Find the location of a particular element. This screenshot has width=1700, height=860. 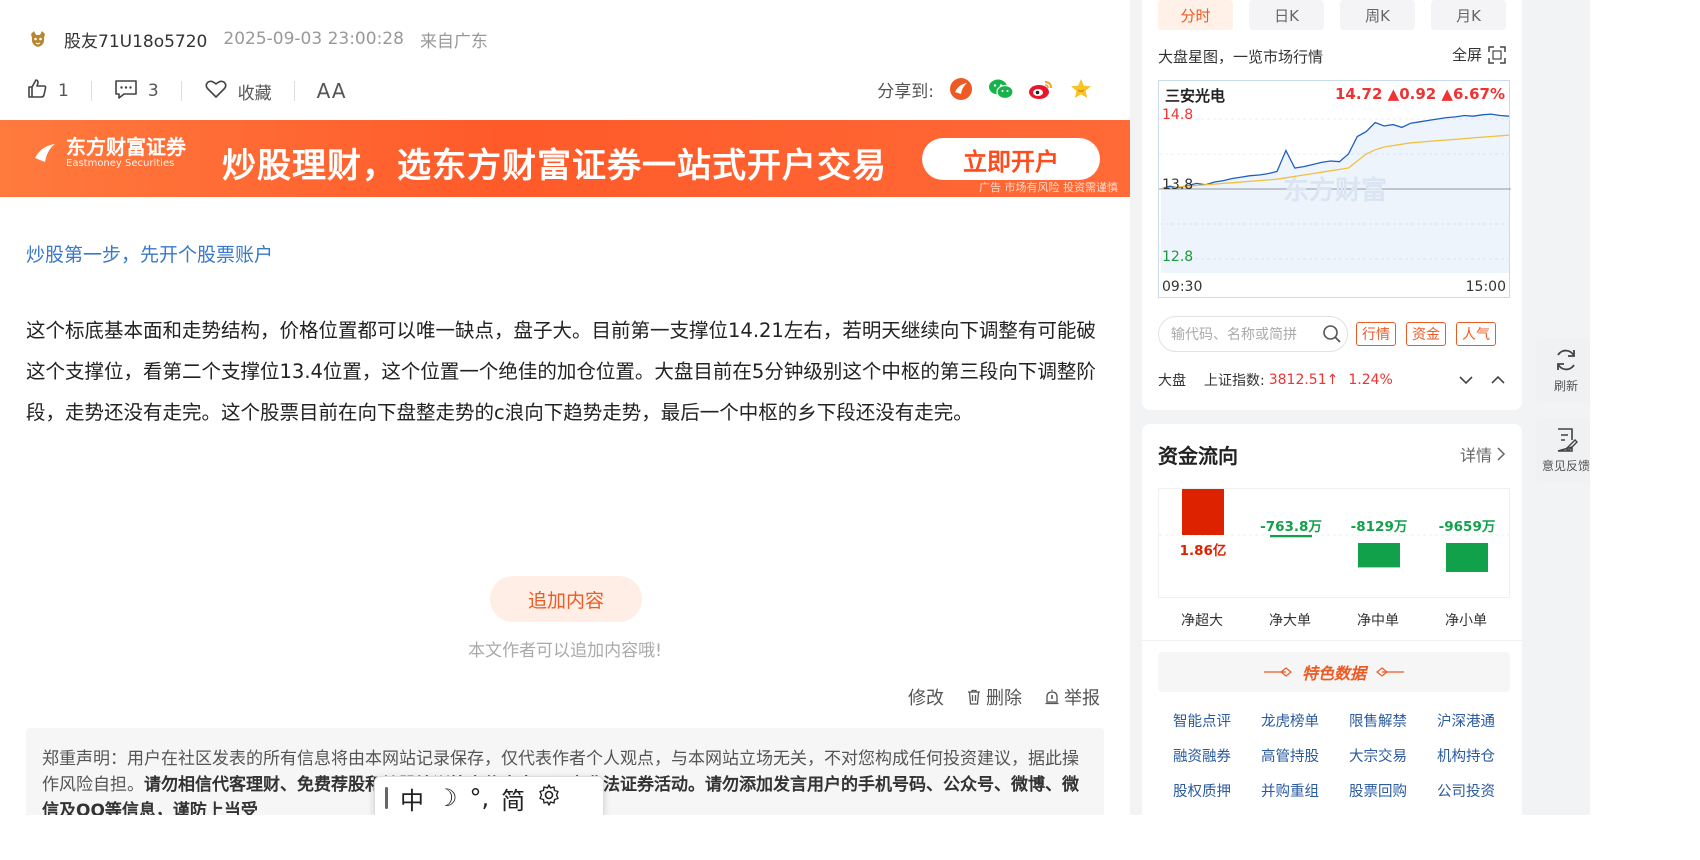

open-account-button: 立即开户 is located at coordinates (1011, 159).